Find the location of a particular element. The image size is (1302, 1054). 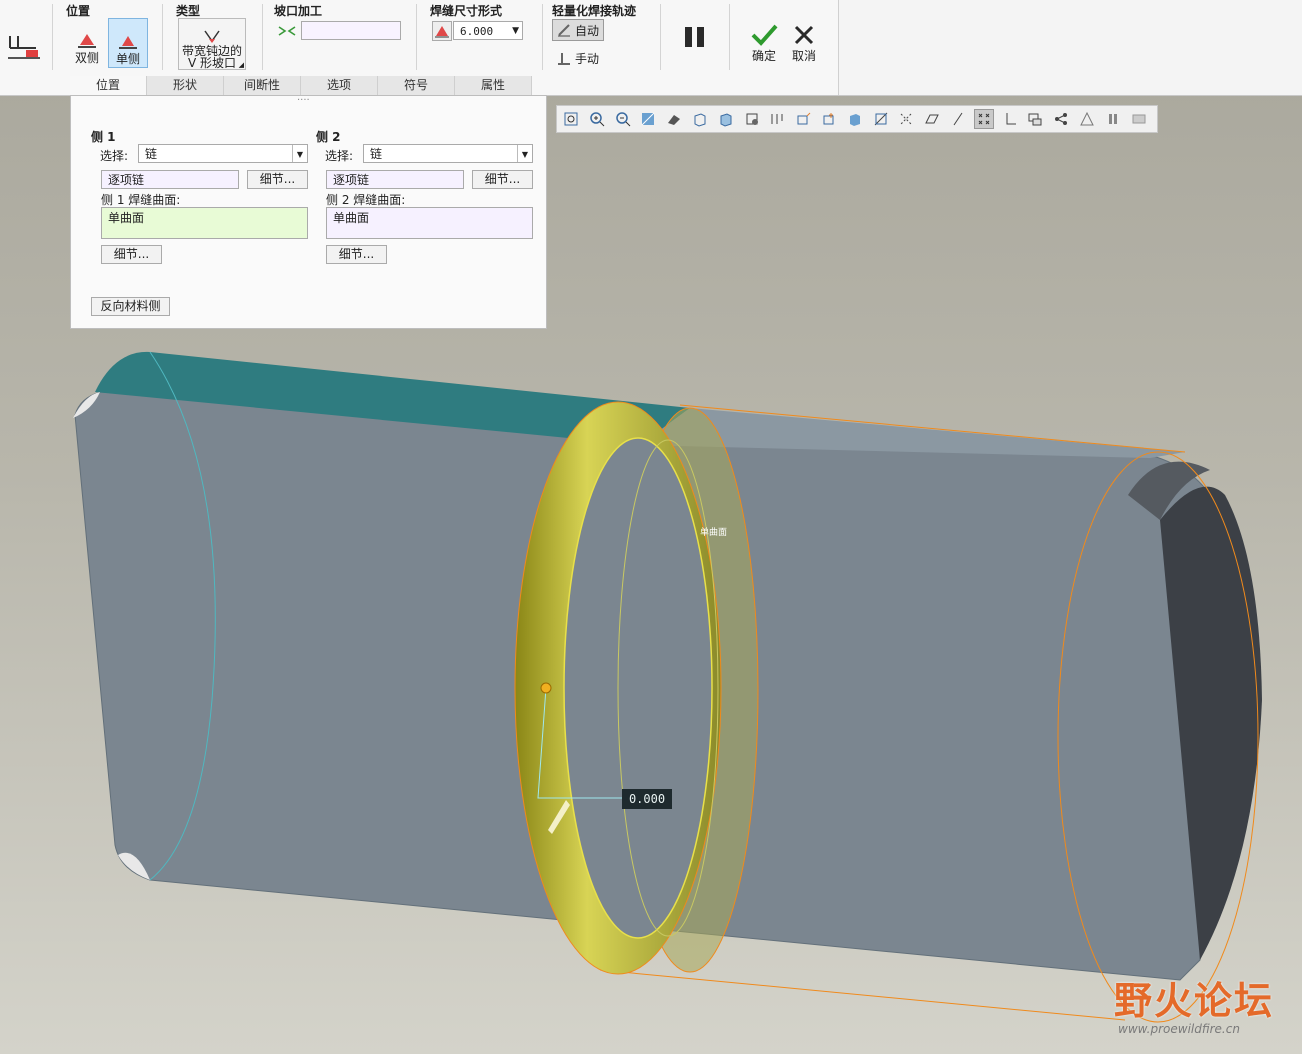

side1-select-label: 选择: is located at coordinates (114, 156).